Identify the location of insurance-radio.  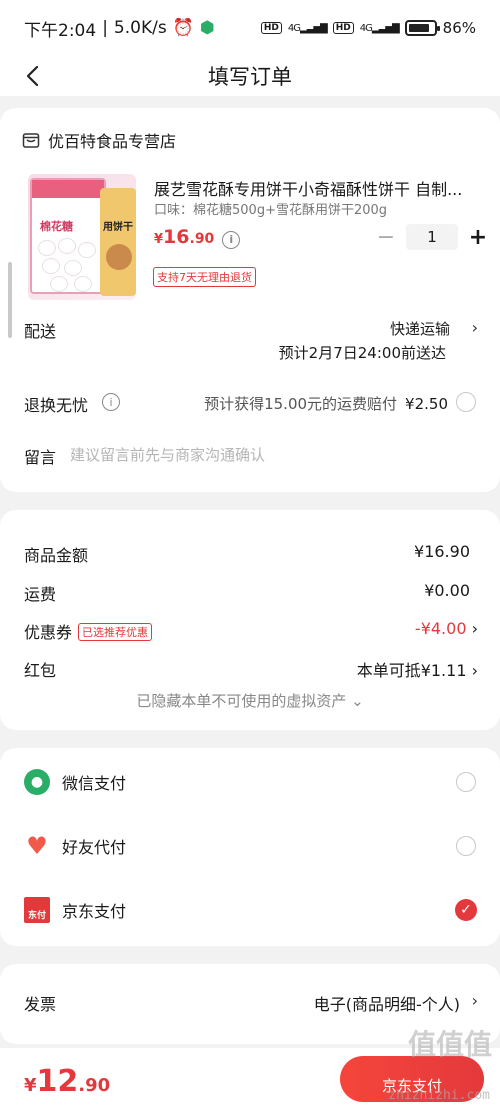
(466, 402).